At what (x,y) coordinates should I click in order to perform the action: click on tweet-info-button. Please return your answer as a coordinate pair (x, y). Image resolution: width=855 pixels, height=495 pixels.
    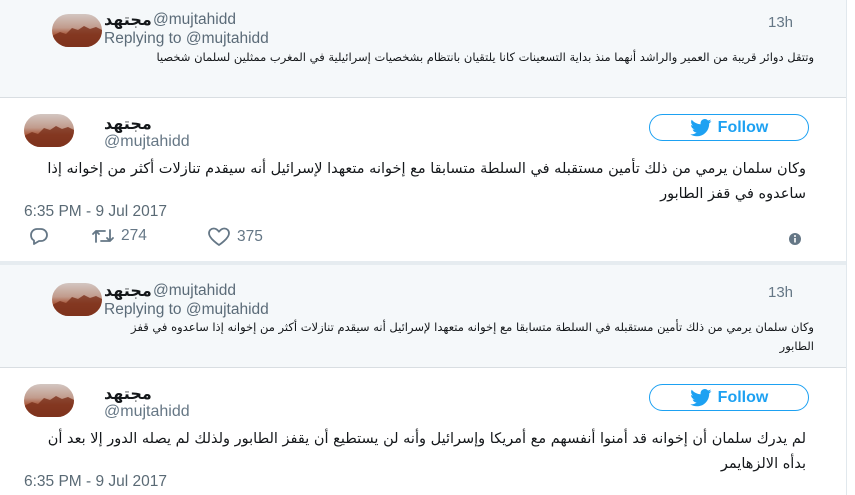
    Looking at the image, I should click on (795, 241).